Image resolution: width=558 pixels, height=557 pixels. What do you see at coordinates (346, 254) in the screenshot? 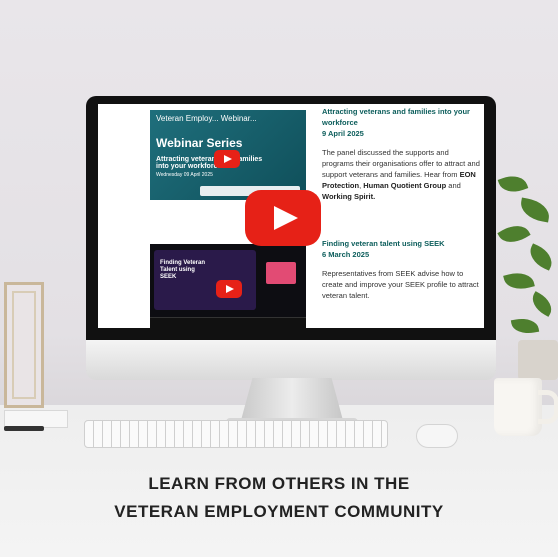
I see `article-date: 6 March 2025` at bounding box center [346, 254].